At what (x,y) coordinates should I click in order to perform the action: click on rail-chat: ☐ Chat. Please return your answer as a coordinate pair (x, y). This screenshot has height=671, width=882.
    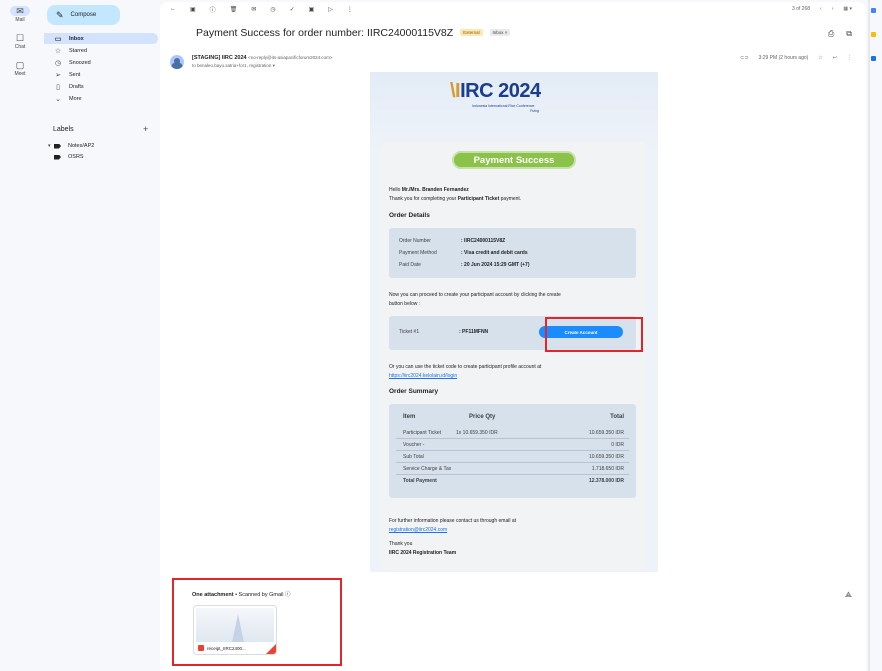
    Looking at the image, I should click on (20, 41).